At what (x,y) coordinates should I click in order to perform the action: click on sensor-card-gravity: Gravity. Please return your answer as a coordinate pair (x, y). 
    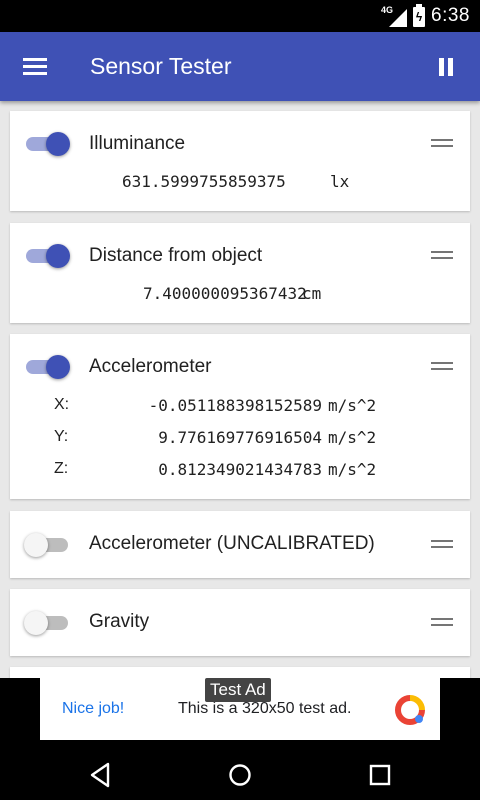
    Looking at the image, I should click on (240, 622).